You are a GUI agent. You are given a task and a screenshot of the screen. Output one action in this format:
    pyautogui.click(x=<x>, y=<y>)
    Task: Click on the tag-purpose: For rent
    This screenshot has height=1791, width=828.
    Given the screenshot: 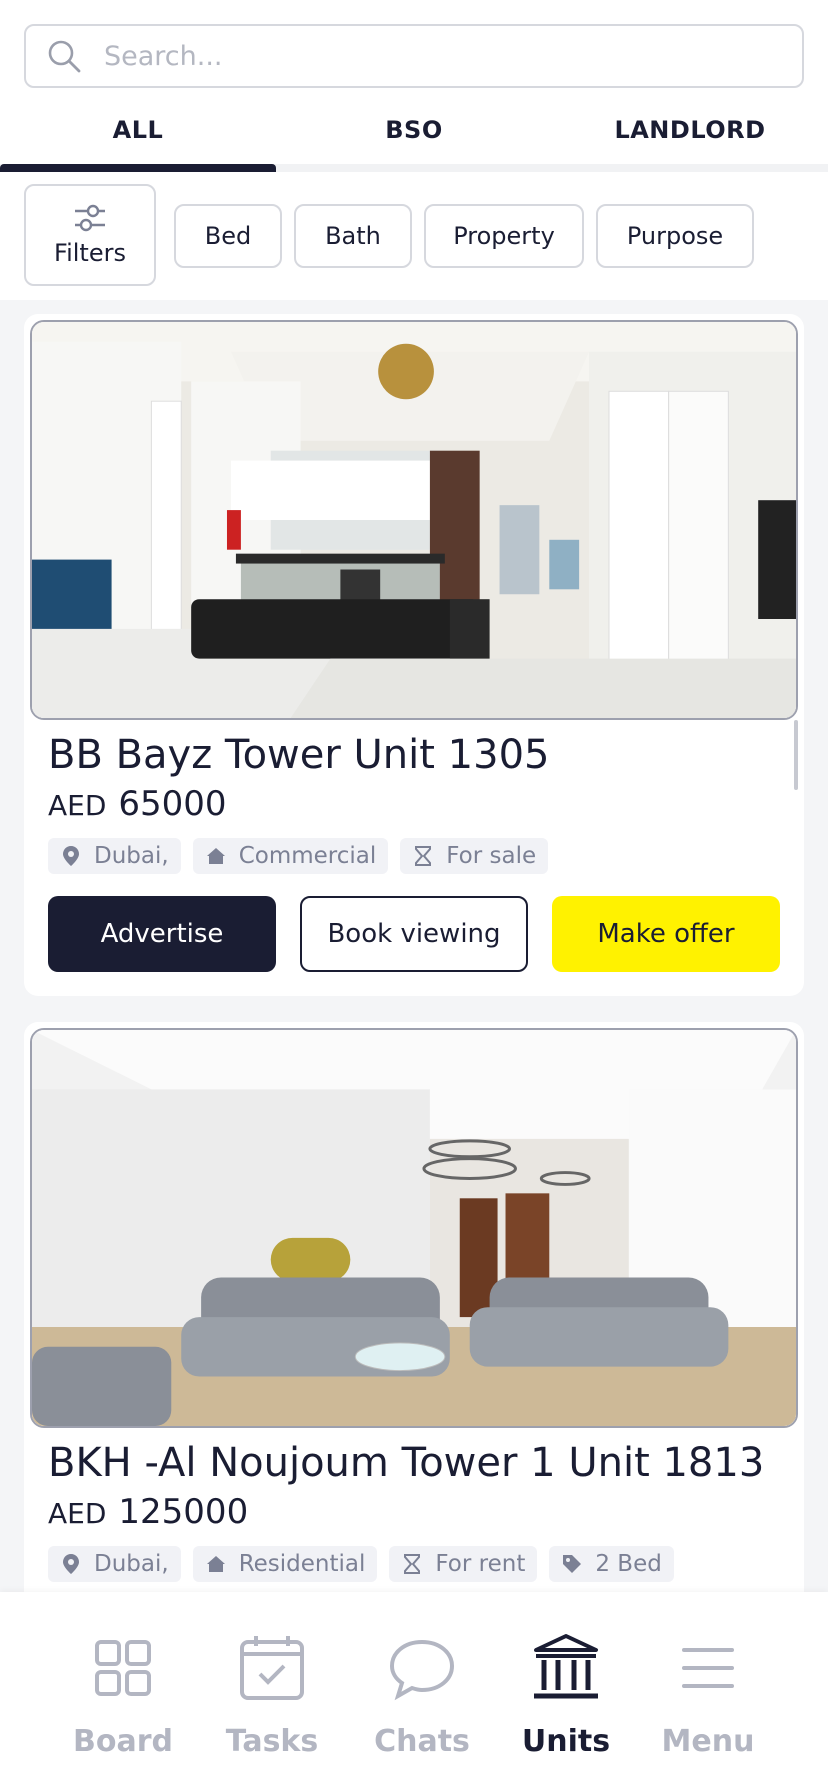 What is the action you would take?
    pyautogui.click(x=463, y=1564)
    